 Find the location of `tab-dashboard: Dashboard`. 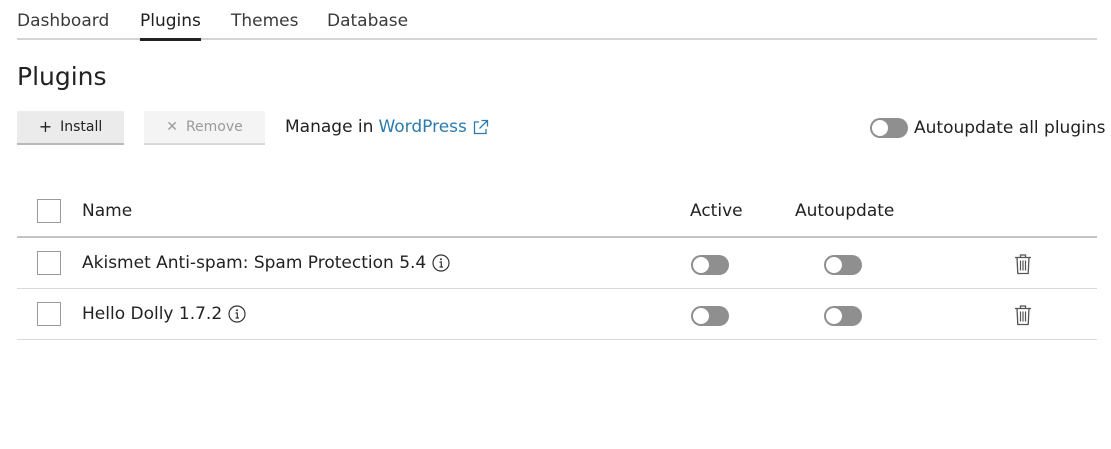

tab-dashboard: Dashboard is located at coordinates (63, 21).